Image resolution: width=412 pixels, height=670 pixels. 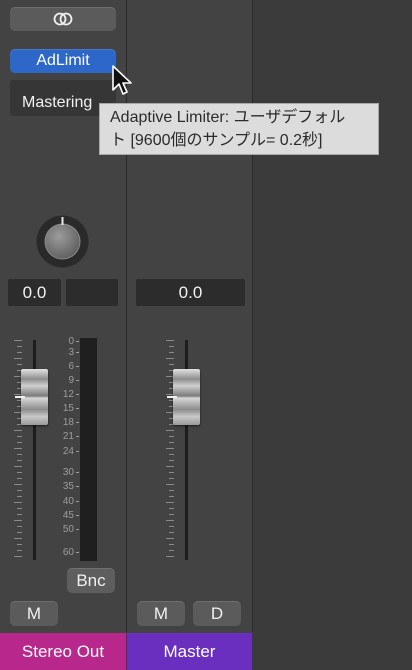 I want to click on channel-name-stereo-out: Stereo Out, so click(x=63, y=651).